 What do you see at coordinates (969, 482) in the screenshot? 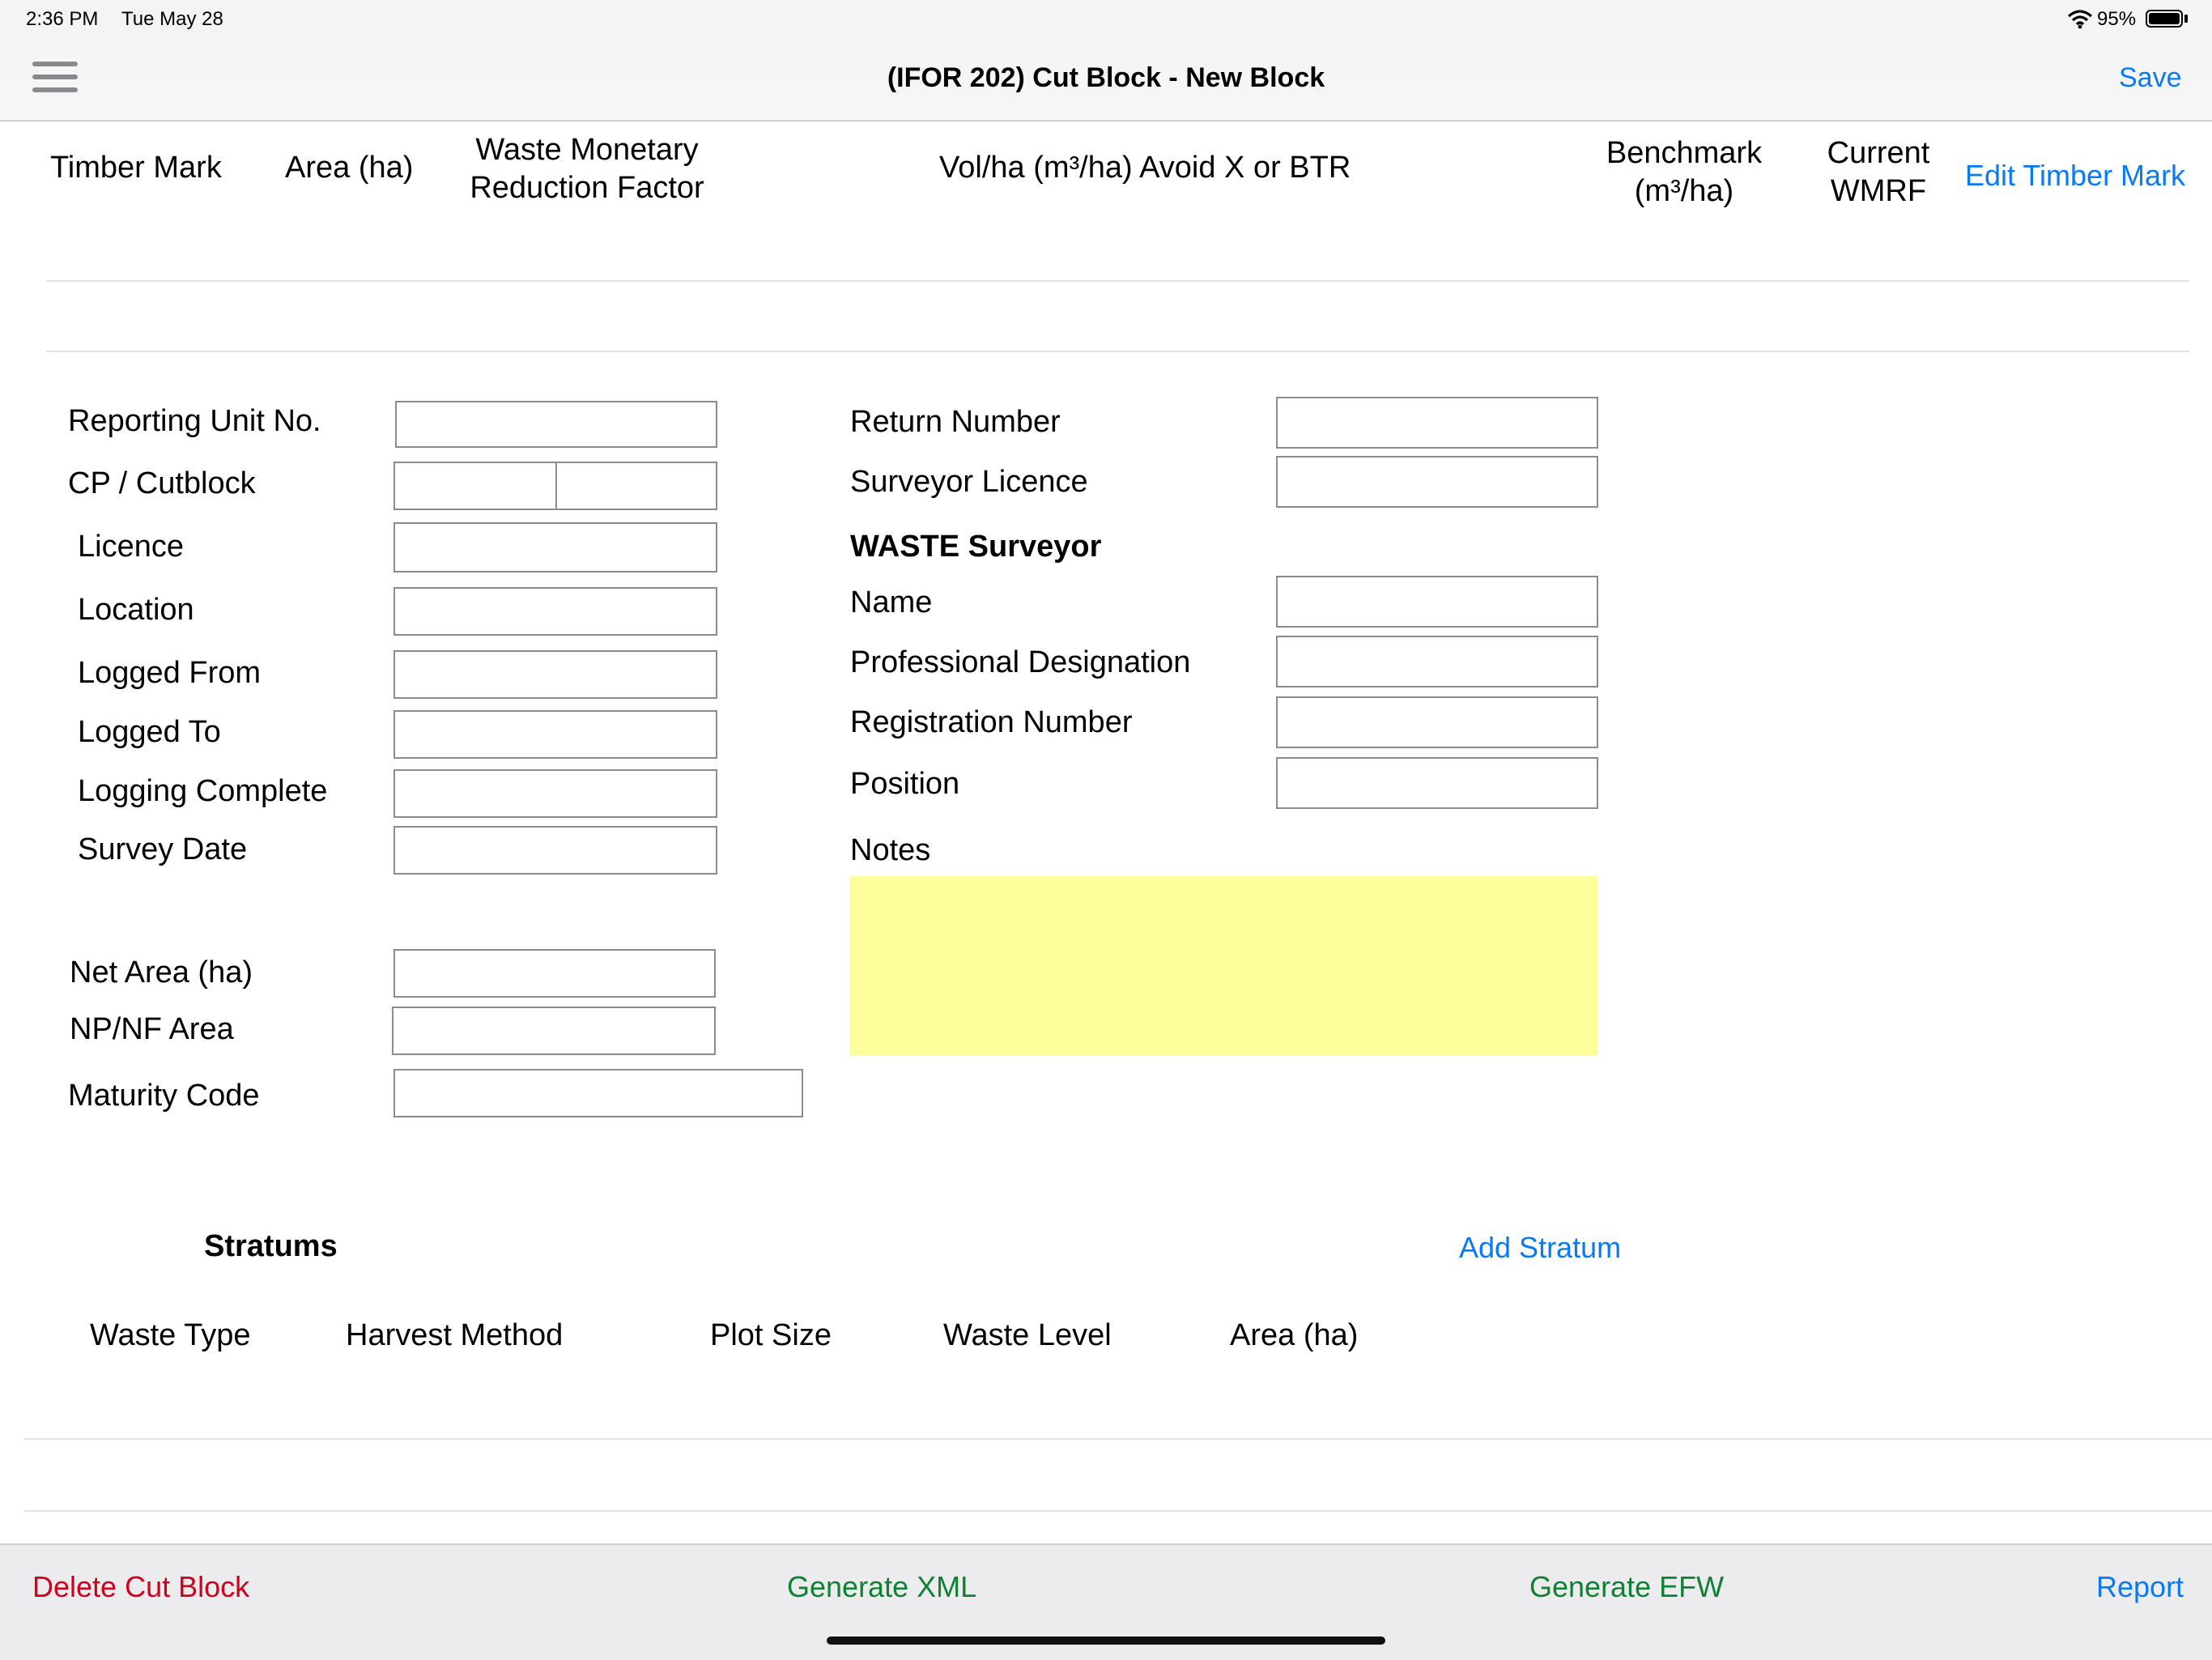
I see `surveyor-licence-label: Surveyor Licence` at bounding box center [969, 482].